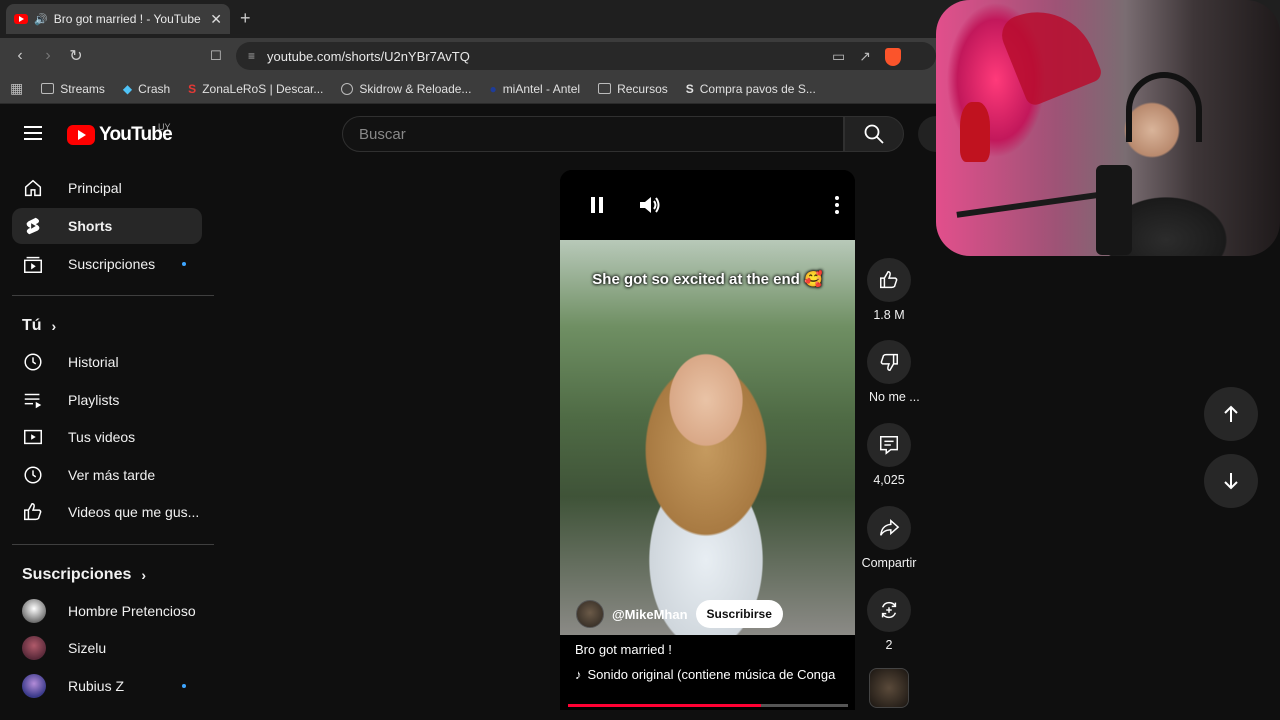  What do you see at coordinates (874, 134) in the screenshot?
I see `search-button` at bounding box center [874, 134].